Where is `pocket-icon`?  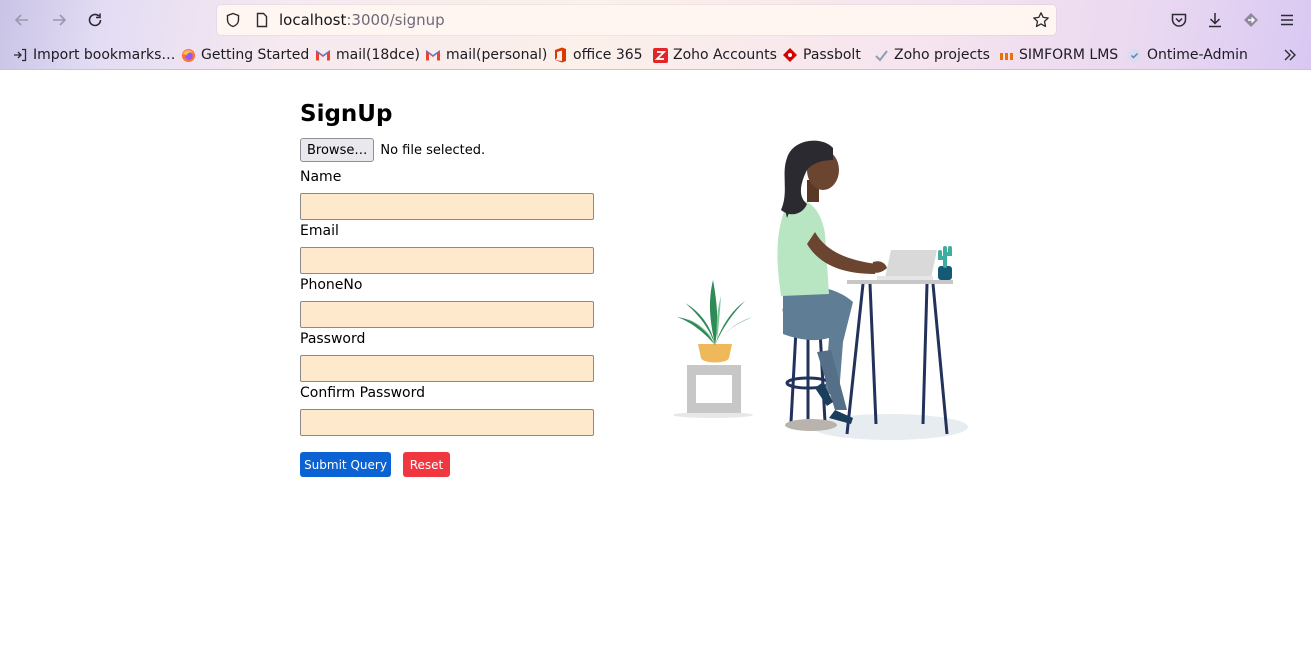 pocket-icon is located at coordinates (1179, 20).